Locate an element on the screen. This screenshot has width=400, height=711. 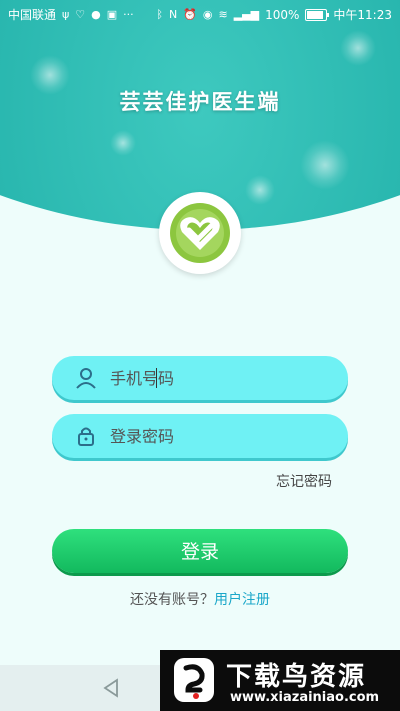
wechat-icon: ● is located at coordinates (96, 14).